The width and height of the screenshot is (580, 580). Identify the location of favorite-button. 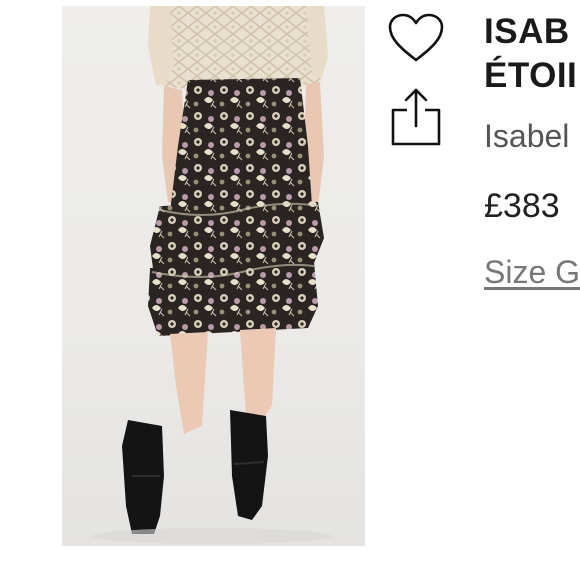
(416, 38).